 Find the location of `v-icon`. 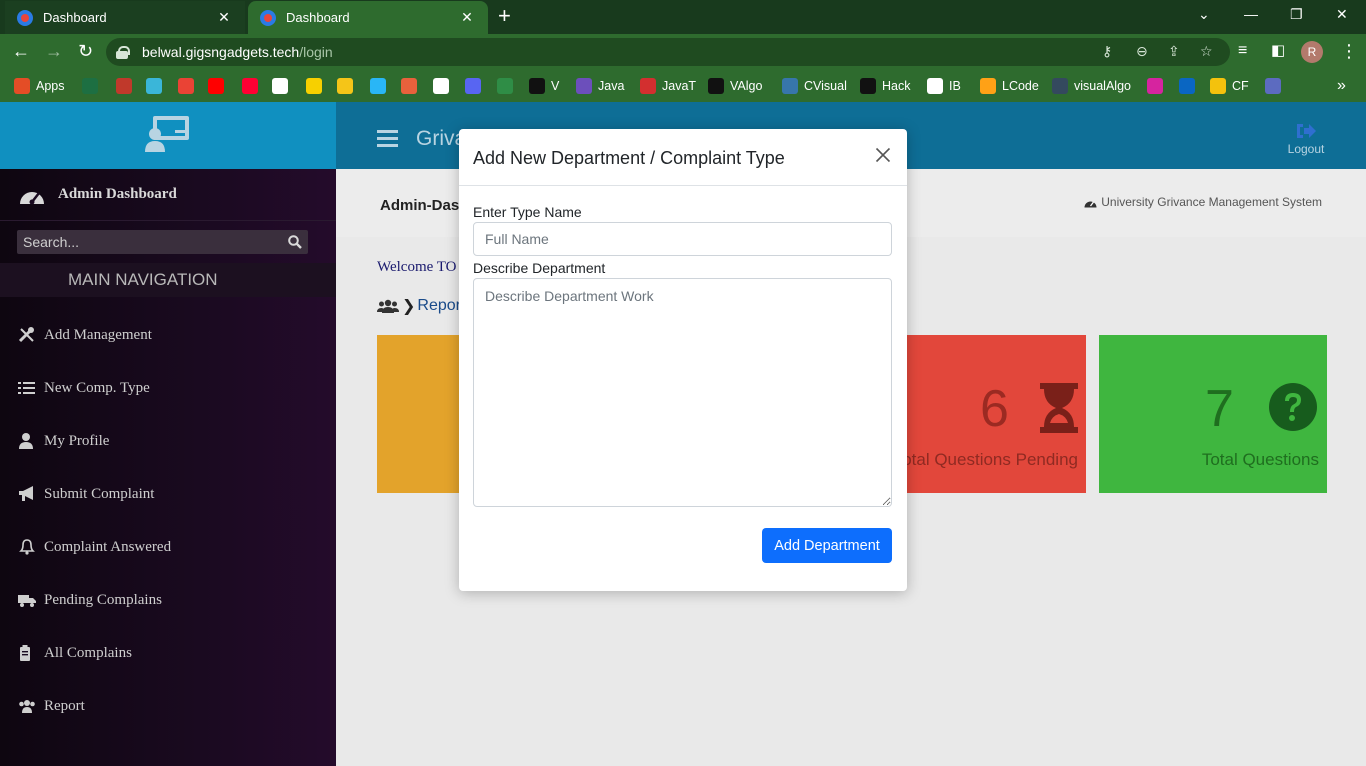

v-icon is located at coordinates (537, 86).